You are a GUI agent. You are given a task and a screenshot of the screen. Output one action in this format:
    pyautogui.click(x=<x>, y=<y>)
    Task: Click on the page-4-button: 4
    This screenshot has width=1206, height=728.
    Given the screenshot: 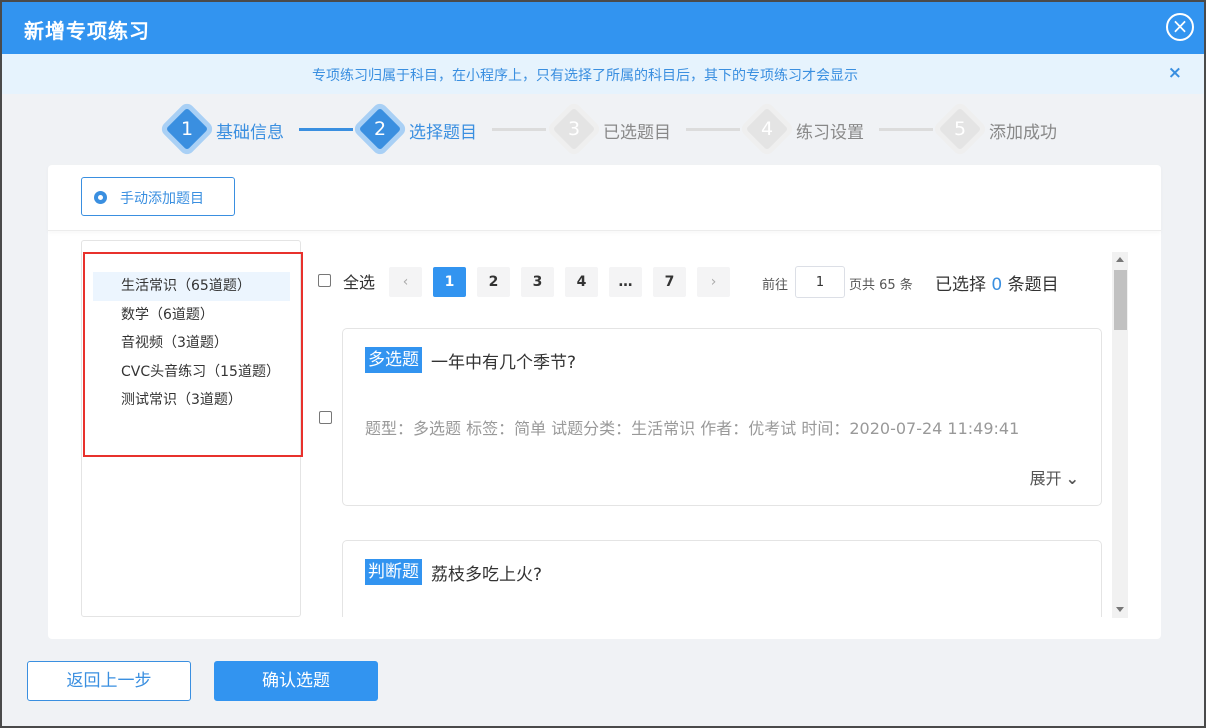 What is the action you would take?
    pyautogui.click(x=581, y=282)
    